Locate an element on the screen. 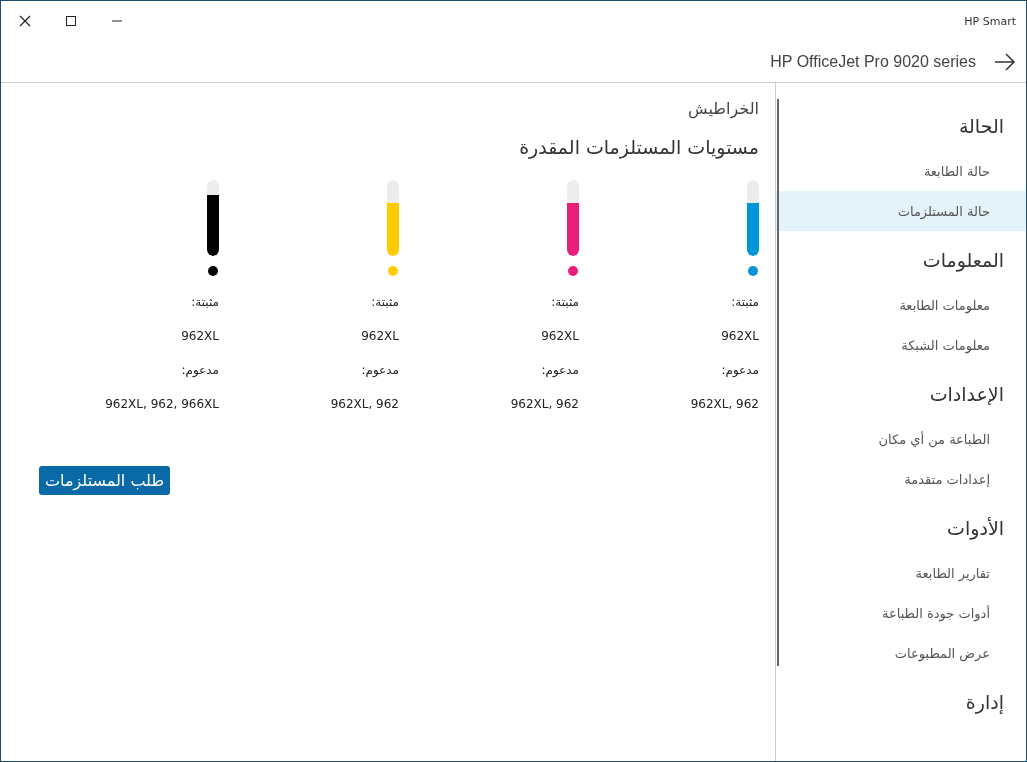 The image size is (1027, 762). sidebar-item: إعدادات متقدمة is located at coordinates (901, 479).